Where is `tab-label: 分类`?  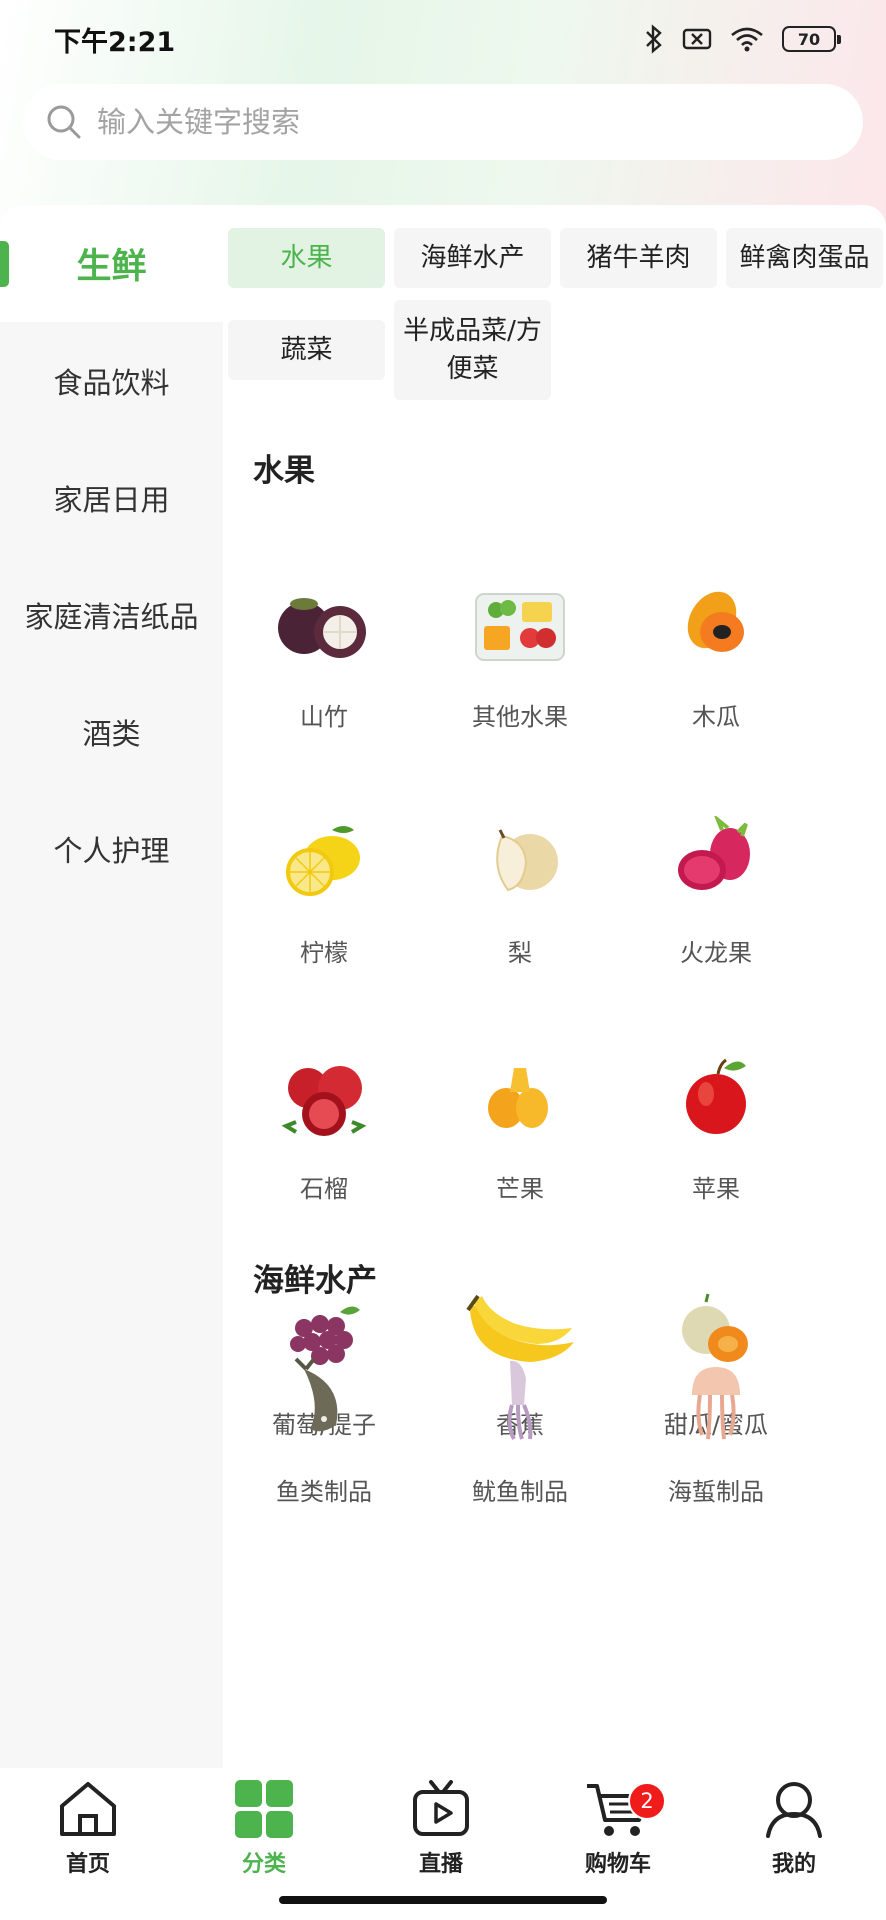
tab-label: 分类 is located at coordinates (263, 1864).